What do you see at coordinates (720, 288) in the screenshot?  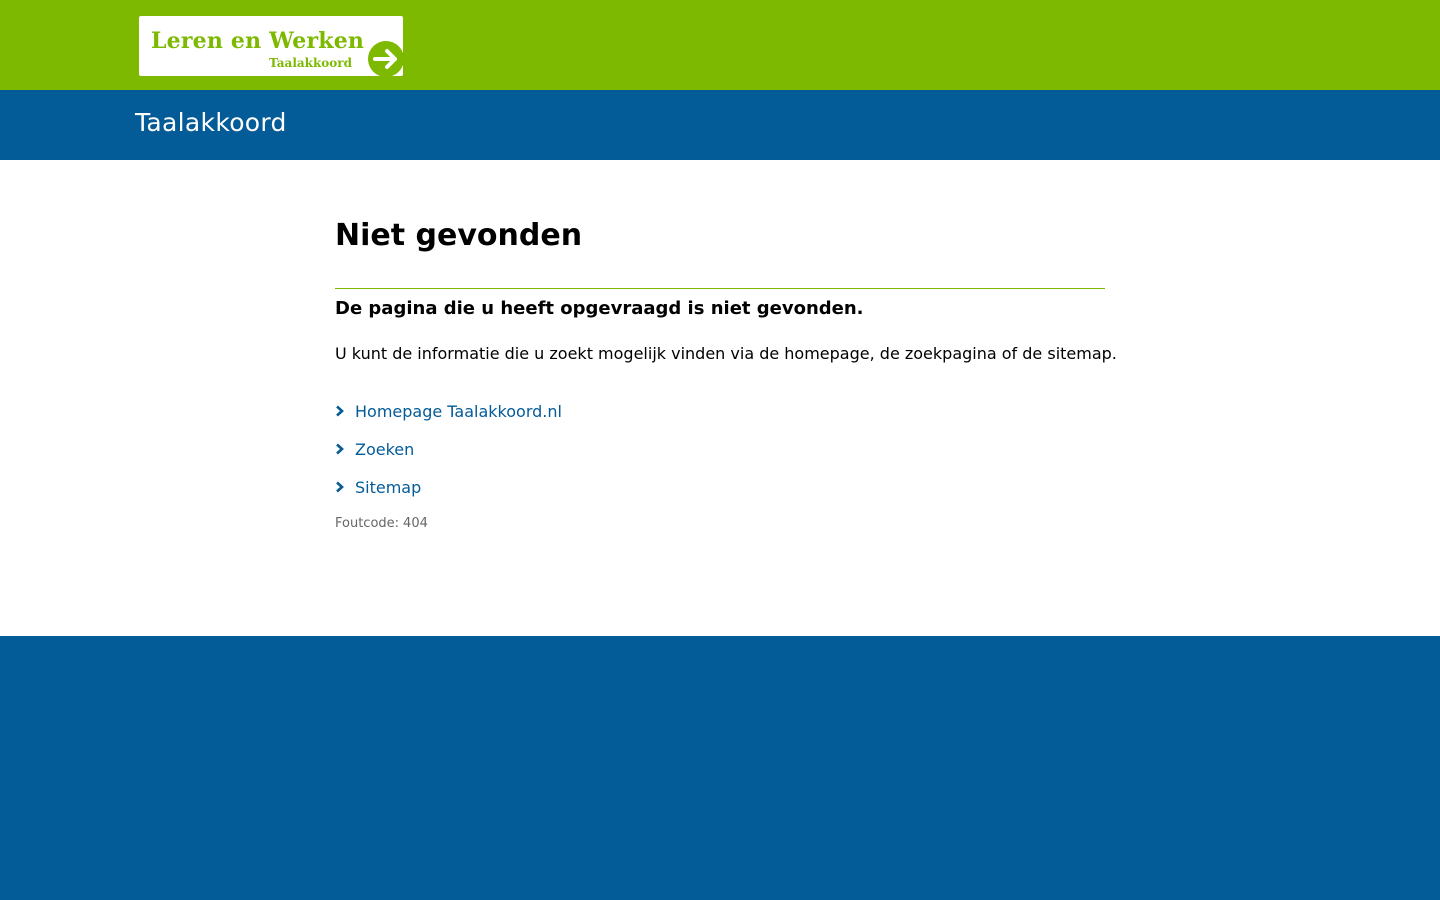 I see `divider` at bounding box center [720, 288].